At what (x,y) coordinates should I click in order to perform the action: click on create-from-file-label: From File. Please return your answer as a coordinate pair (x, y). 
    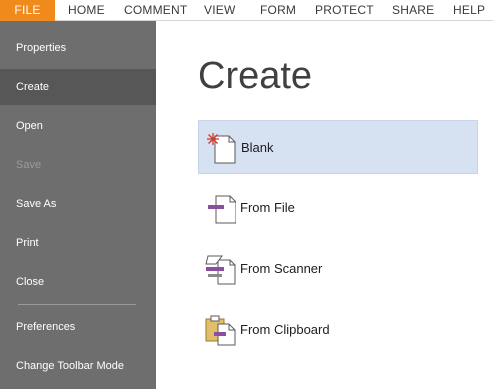
    Looking at the image, I should click on (267, 207).